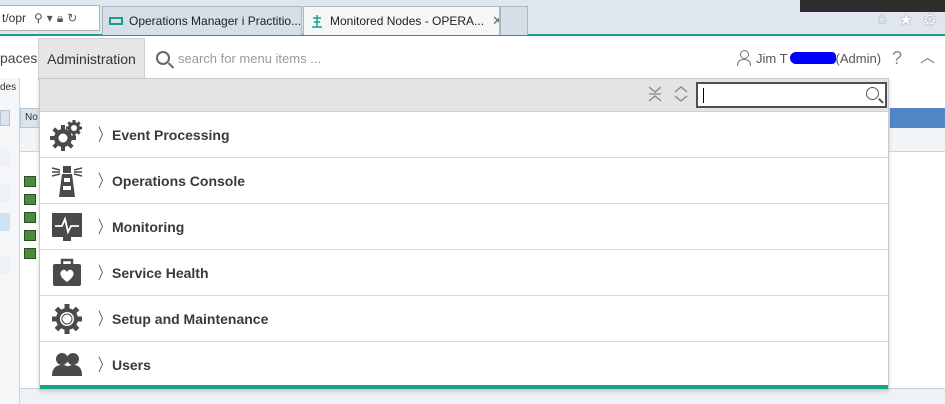  I want to click on redaction-mark, so click(812, 58).